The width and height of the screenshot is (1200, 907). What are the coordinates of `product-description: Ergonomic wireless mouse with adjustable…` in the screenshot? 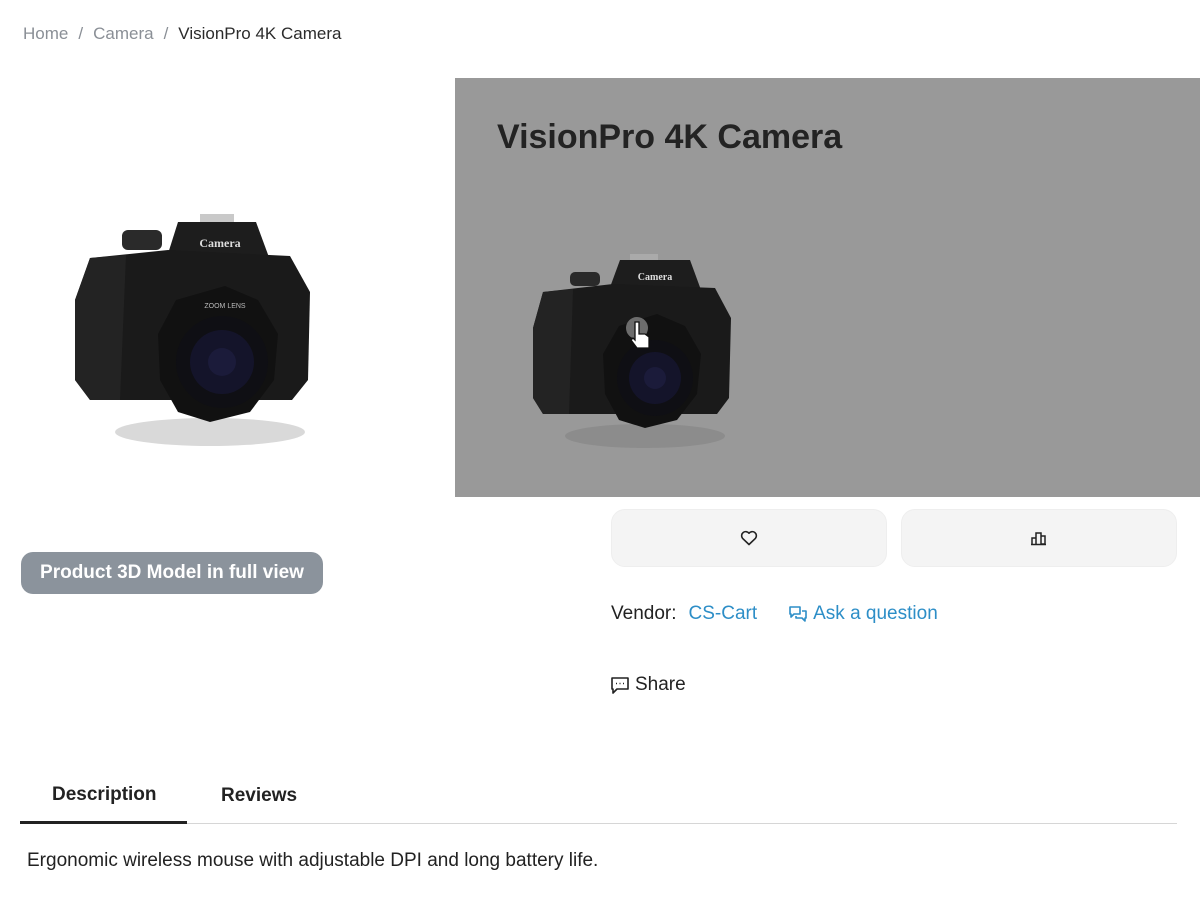 It's located at (313, 860).